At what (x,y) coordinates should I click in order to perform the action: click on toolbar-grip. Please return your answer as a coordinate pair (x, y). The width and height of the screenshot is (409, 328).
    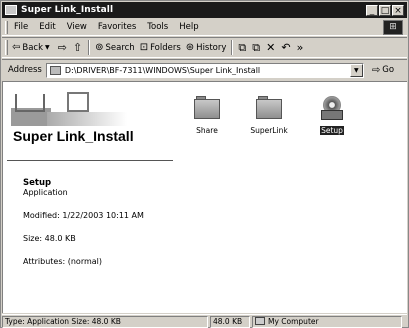
    Looking at the image, I should click on (6, 47).